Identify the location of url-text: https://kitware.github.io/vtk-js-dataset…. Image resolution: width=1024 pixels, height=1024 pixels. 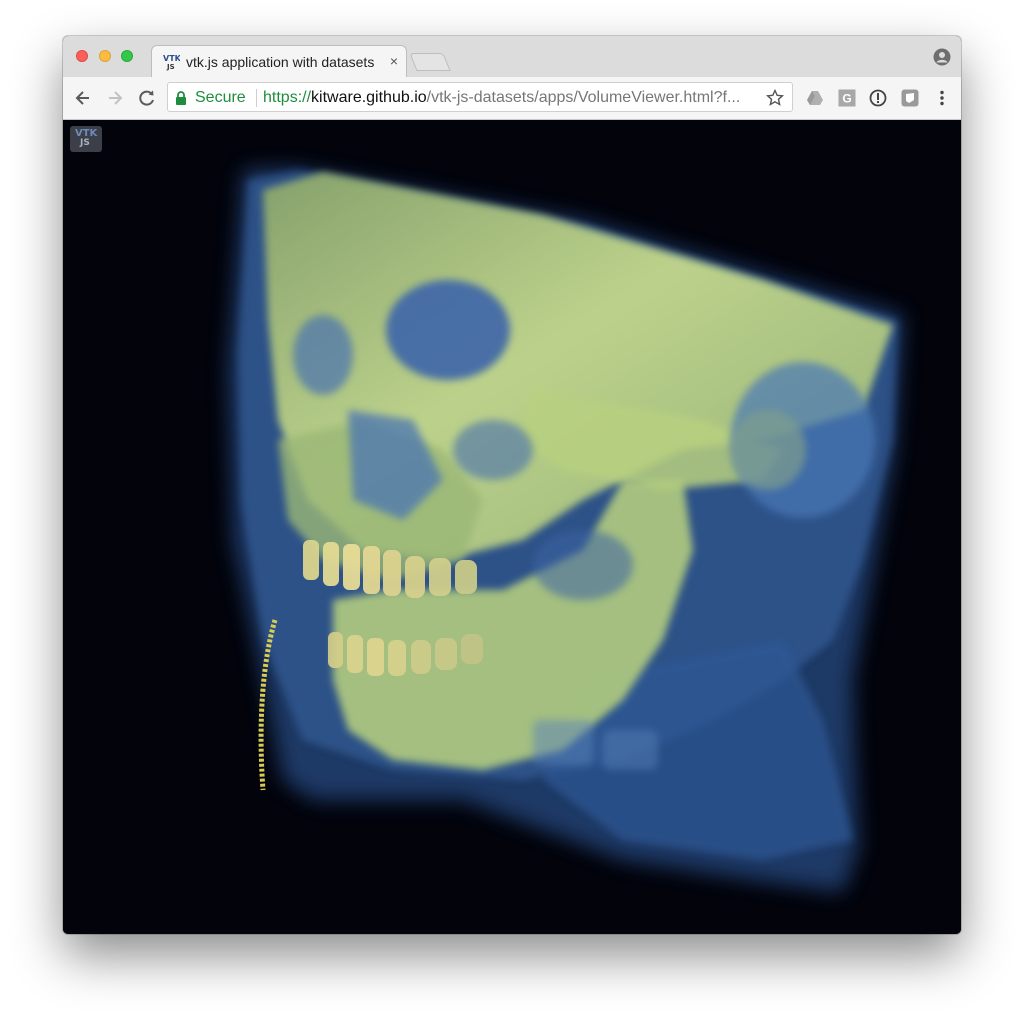
(510, 98).